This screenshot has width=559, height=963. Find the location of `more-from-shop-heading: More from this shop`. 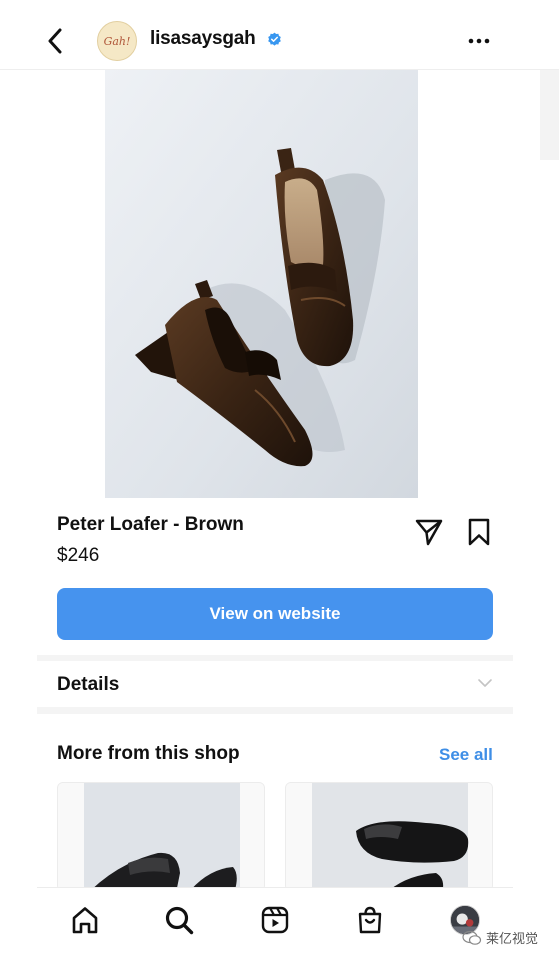

more-from-shop-heading: More from this shop is located at coordinates (148, 753).